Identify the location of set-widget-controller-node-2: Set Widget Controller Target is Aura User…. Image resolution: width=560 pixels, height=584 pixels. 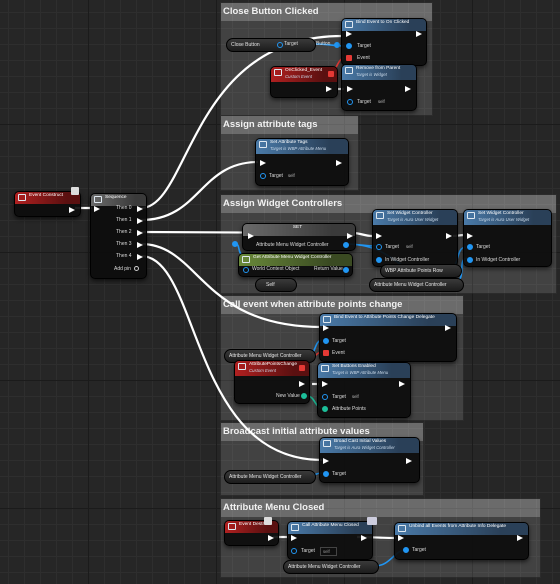
(507, 238).